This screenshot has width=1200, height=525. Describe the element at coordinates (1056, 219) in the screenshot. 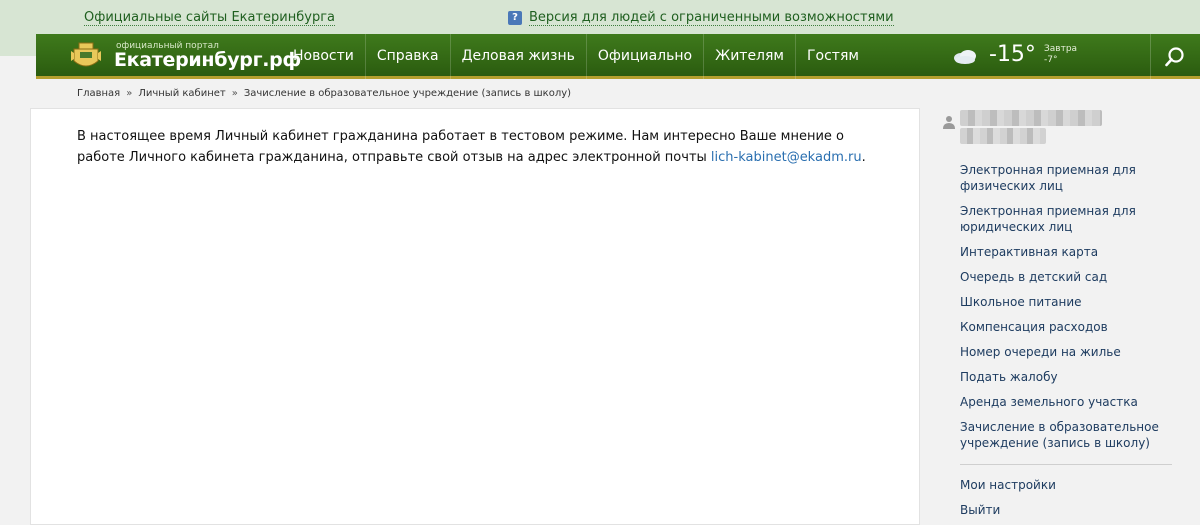

I see `sidebar-item-reception-legal: Электронная приемная для юридических лиц` at that location.